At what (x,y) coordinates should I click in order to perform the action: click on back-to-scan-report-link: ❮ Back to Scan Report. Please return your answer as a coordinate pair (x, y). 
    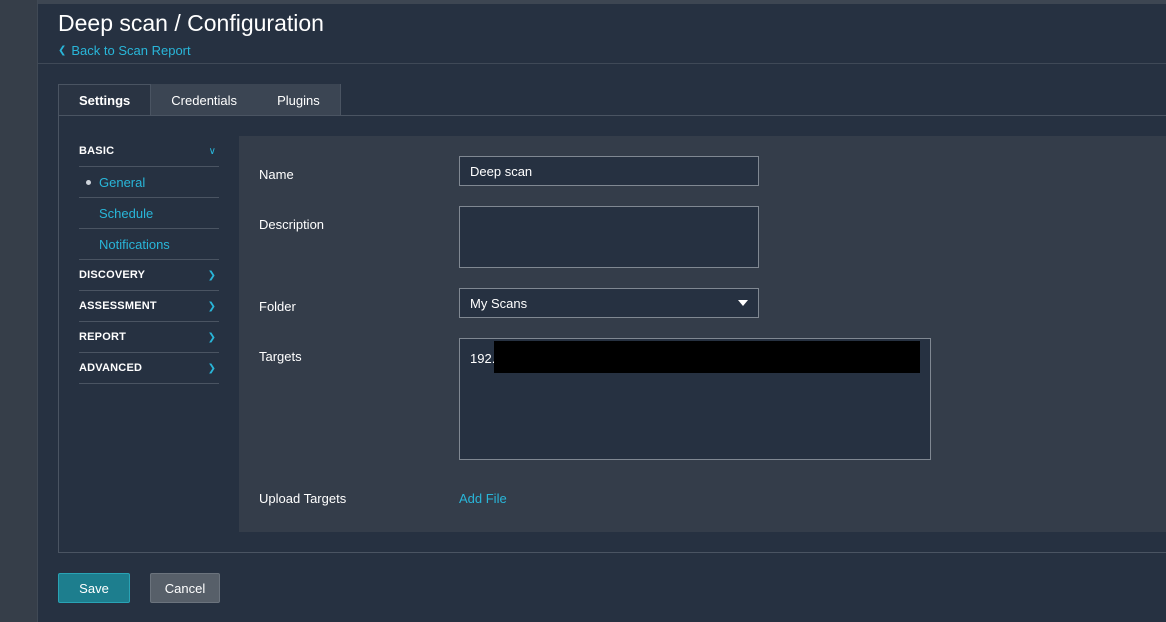
    Looking at the image, I should click on (124, 50).